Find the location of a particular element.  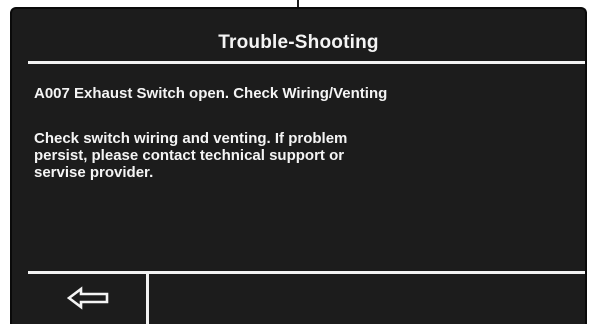

left-arrow-icon is located at coordinates (88, 298).